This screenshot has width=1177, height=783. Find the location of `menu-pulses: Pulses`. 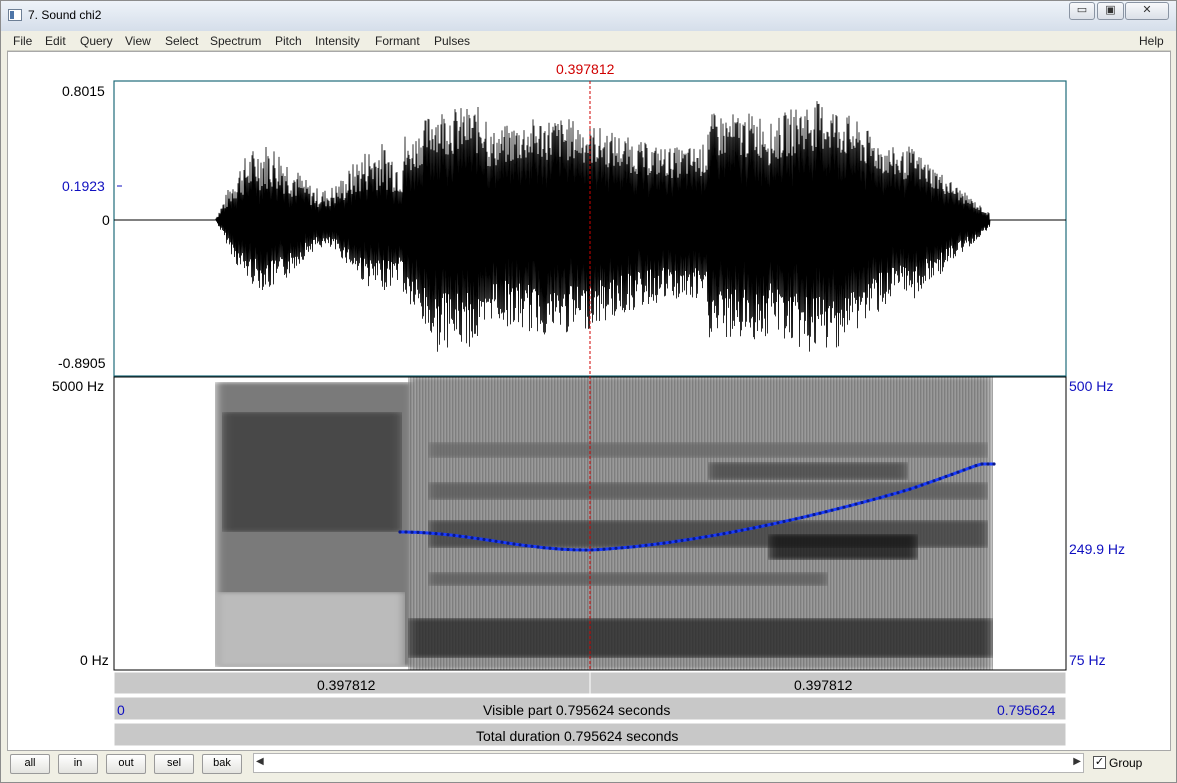

menu-pulses: Pulses is located at coordinates (452, 41).